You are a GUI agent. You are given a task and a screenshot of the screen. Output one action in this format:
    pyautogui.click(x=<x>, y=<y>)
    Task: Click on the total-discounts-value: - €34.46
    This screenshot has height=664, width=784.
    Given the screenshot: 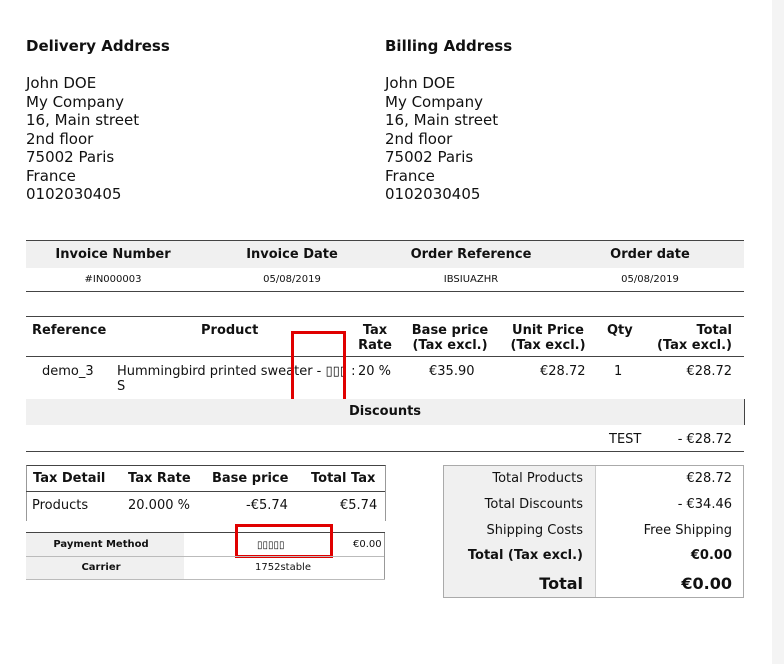 What is the action you would take?
    pyautogui.click(x=704, y=504)
    